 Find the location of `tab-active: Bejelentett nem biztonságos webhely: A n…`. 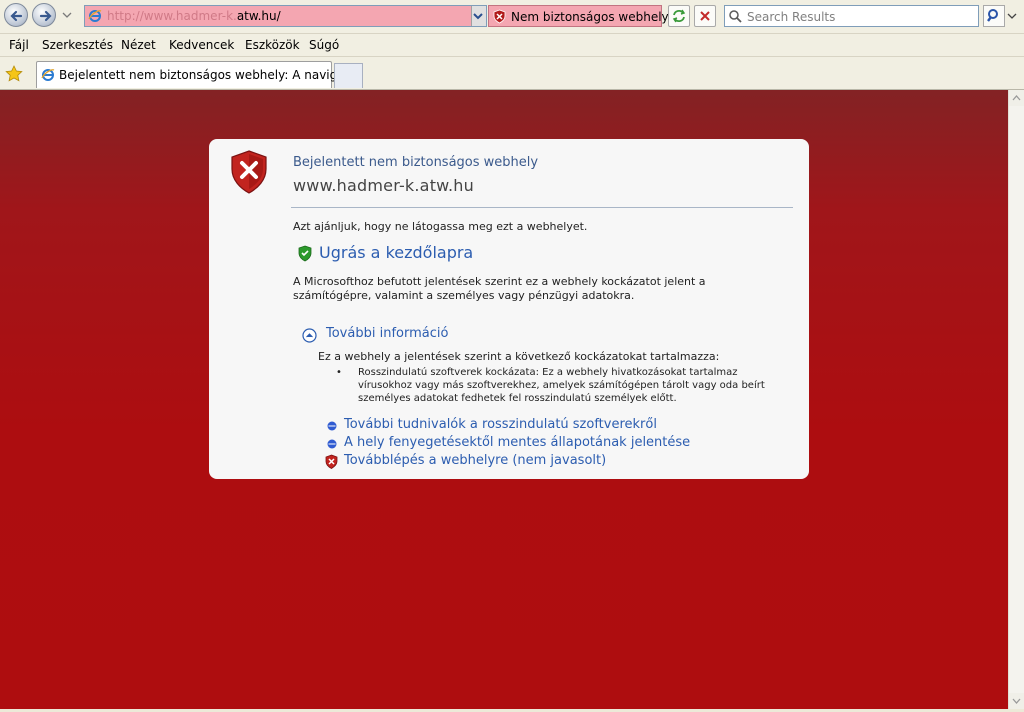

tab-active: Bejelentett nem biztonságos webhely: A n… is located at coordinates (192, 74).